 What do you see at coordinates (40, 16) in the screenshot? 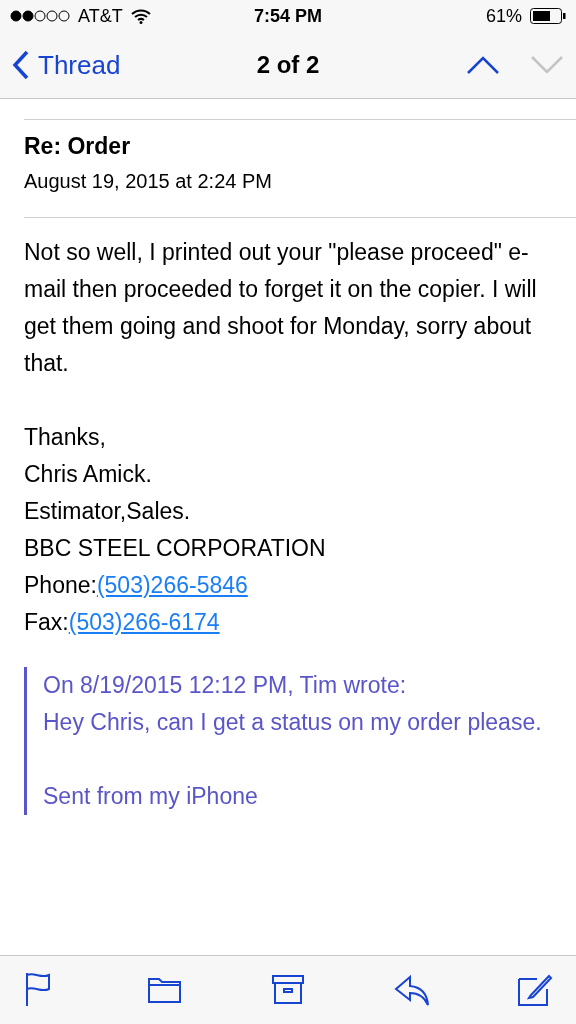
I see `signal-icon` at bounding box center [40, 16].